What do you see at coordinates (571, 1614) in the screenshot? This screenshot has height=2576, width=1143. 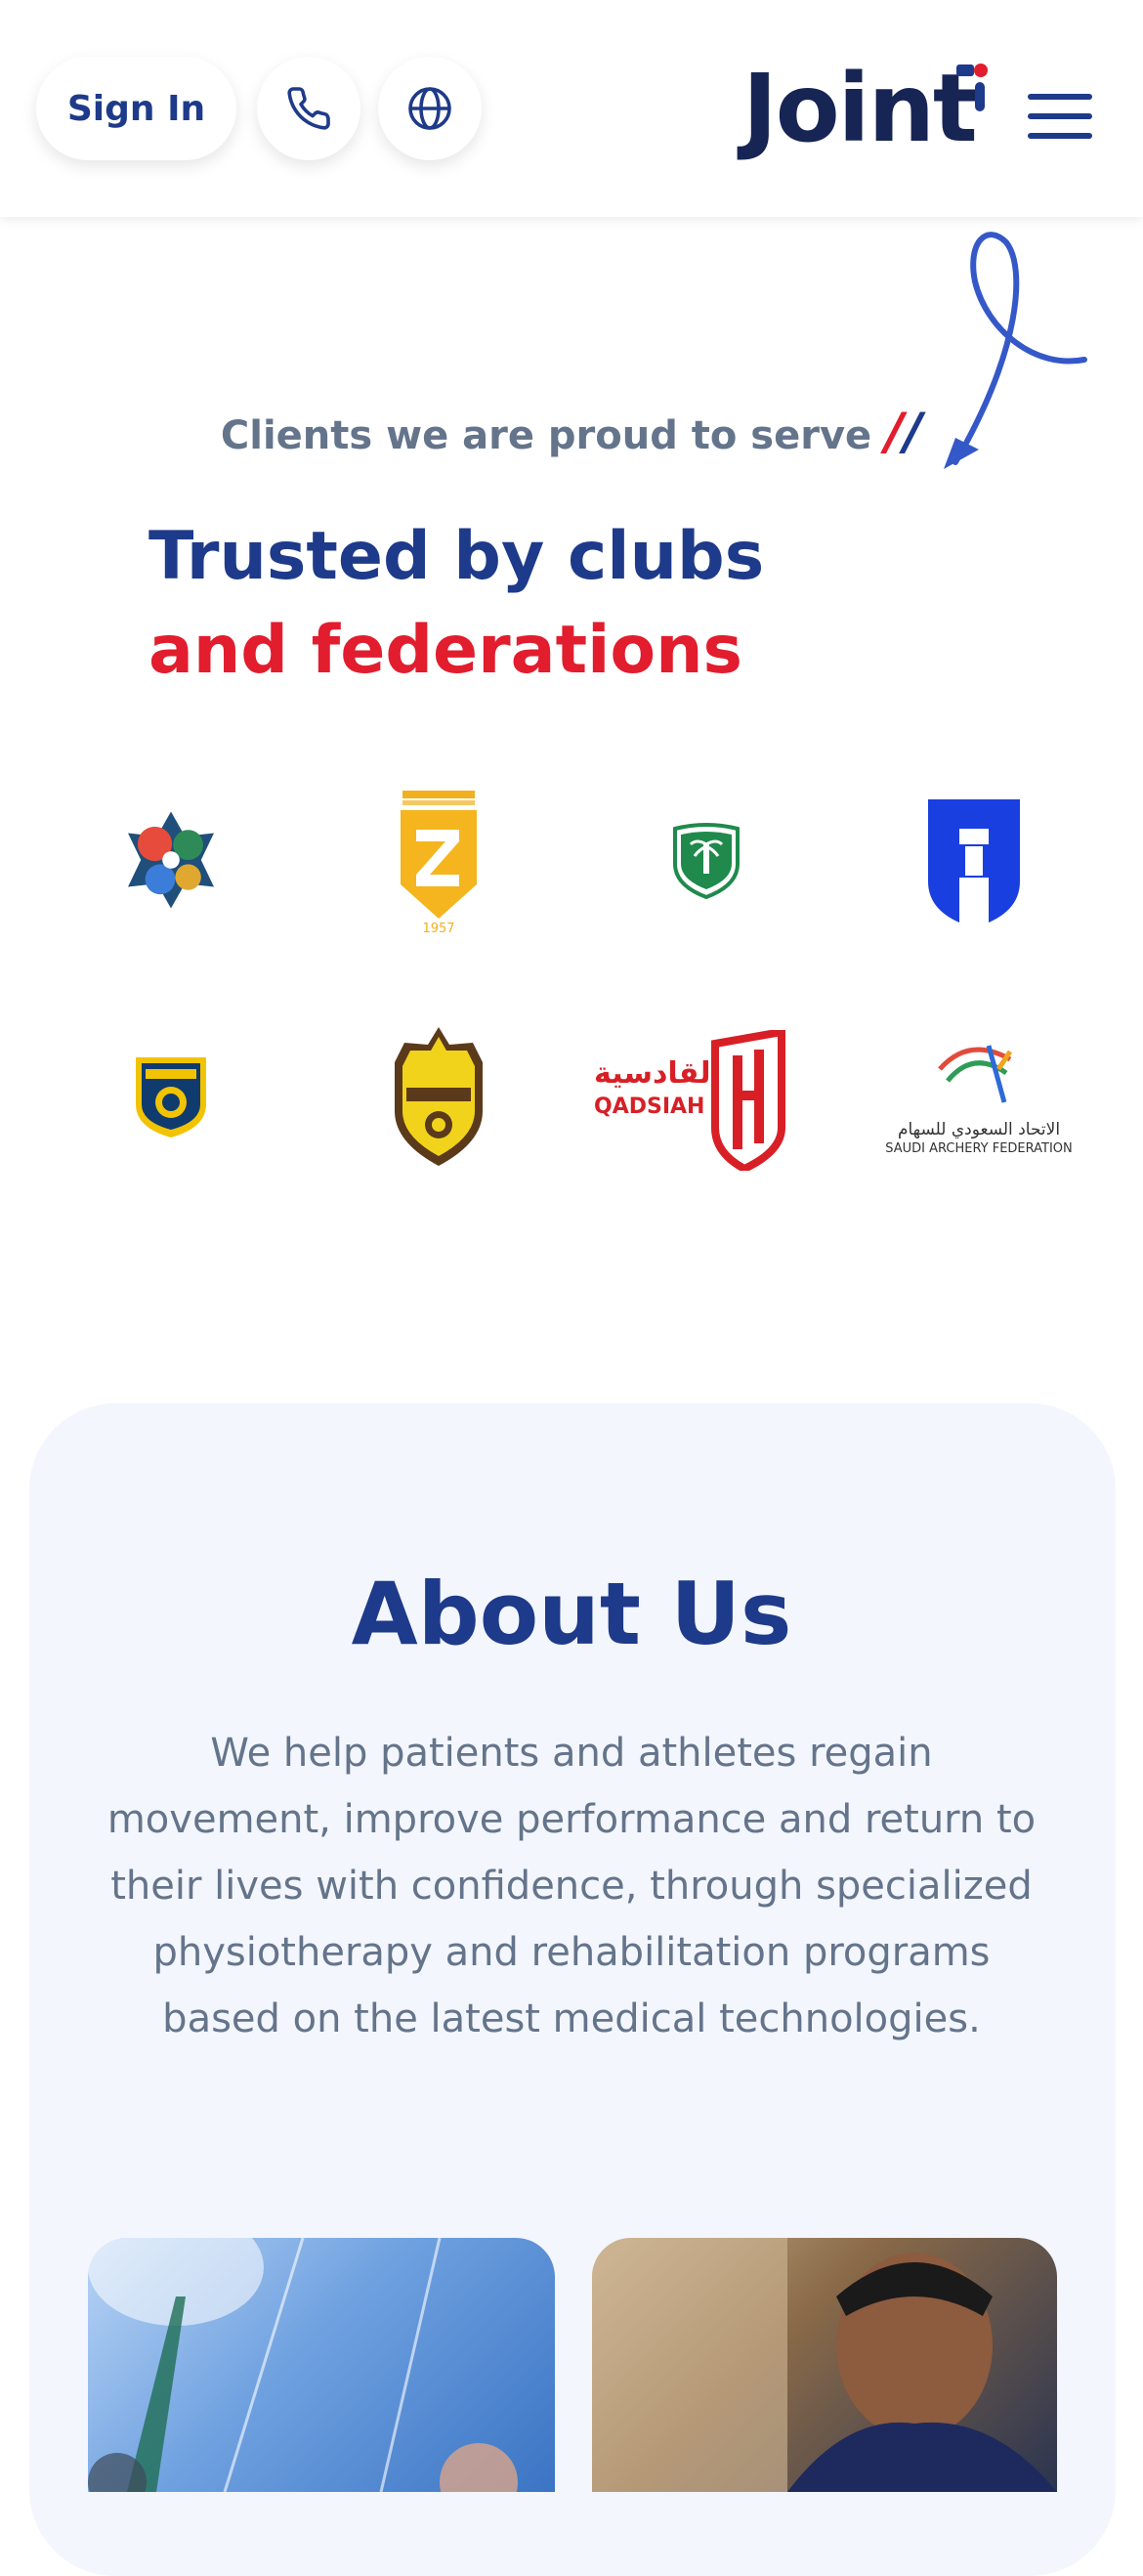 I see `about-title: About Us` at bounding box center [571, 1614].